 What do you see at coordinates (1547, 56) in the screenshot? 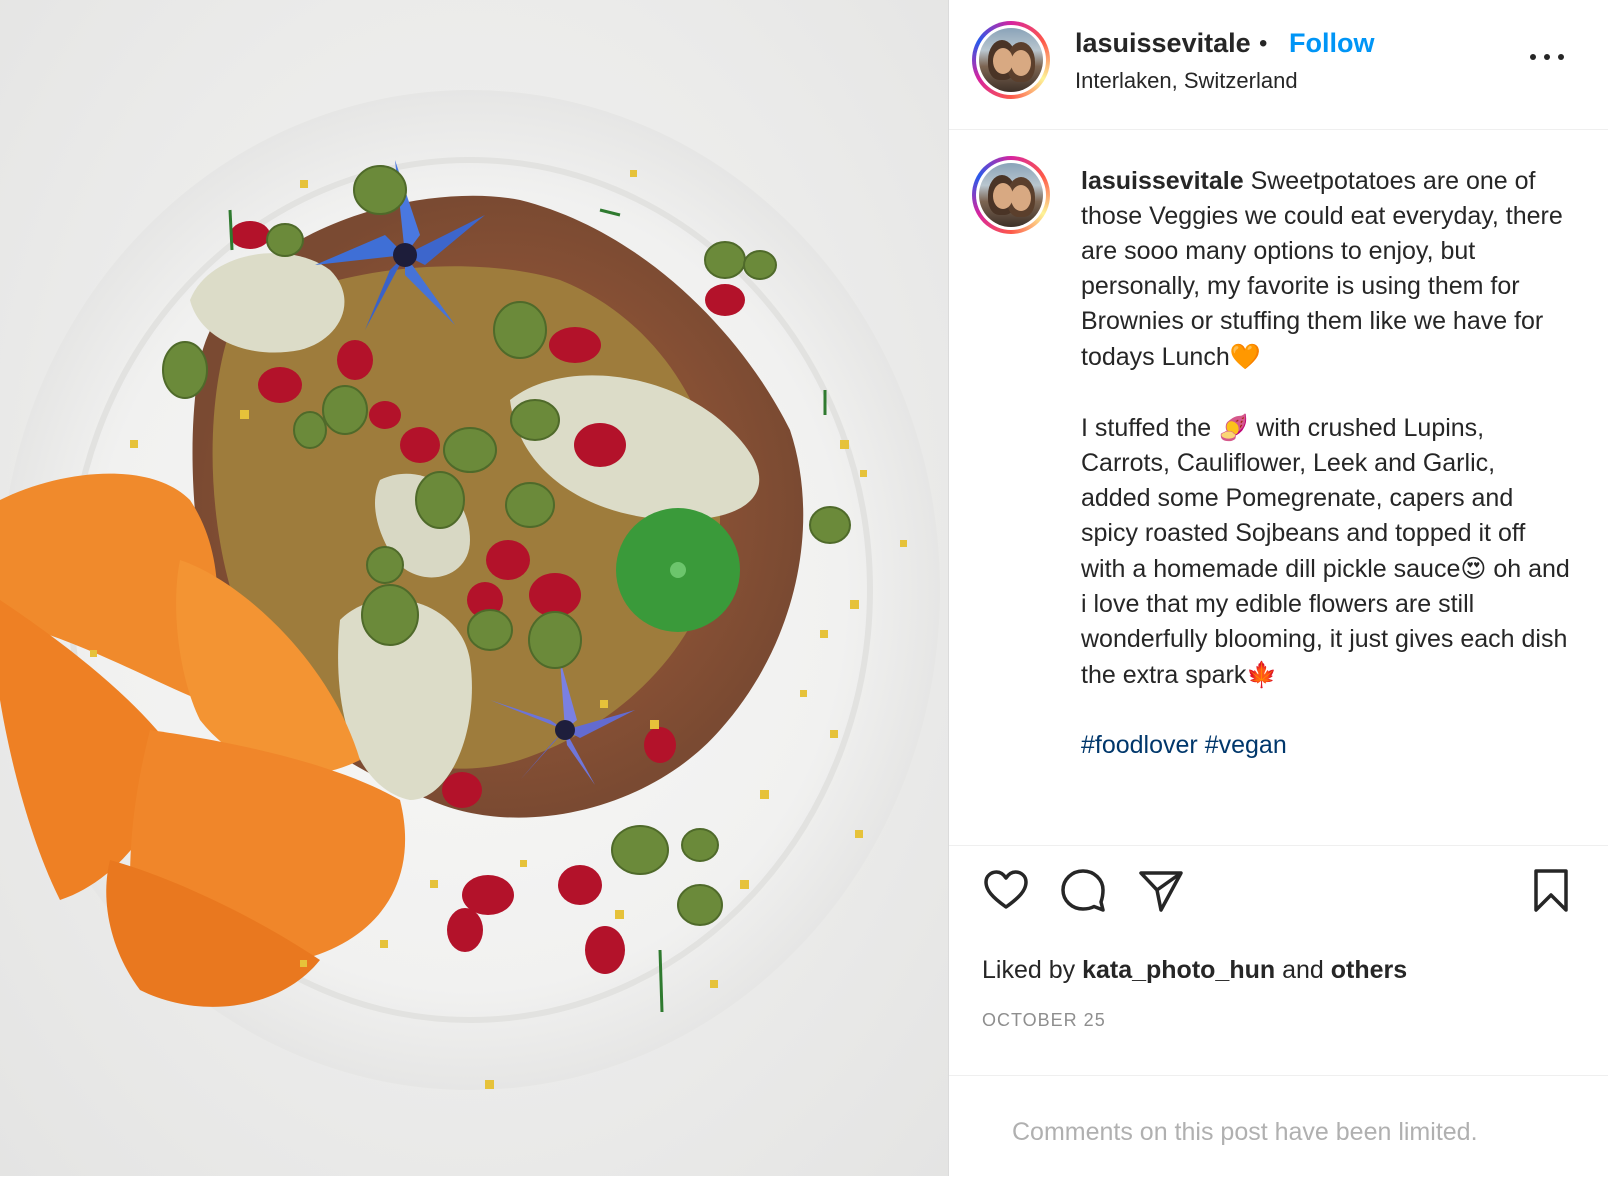
I see `more-options-icon` at bounding box center [1547, 56].